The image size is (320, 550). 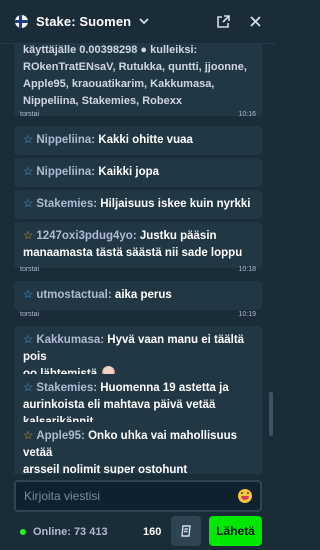 I want to click on chevron-down-icon, so click(x=144, y=22).